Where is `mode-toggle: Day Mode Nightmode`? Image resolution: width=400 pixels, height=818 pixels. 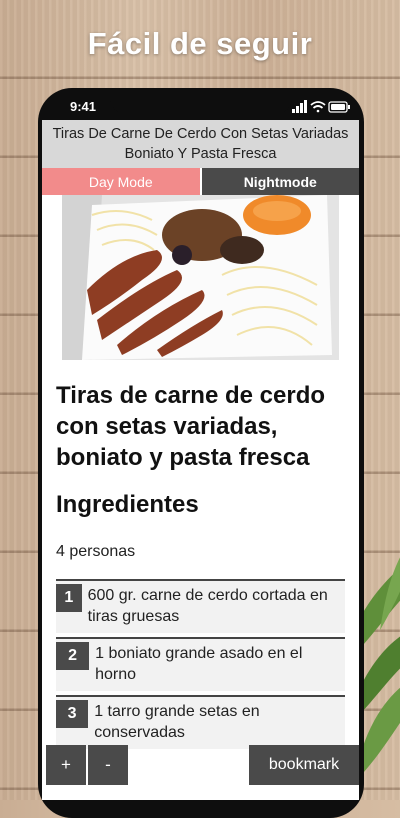
mode-toggle: Day Mode Nightmode is located at coordinates (200, 181).